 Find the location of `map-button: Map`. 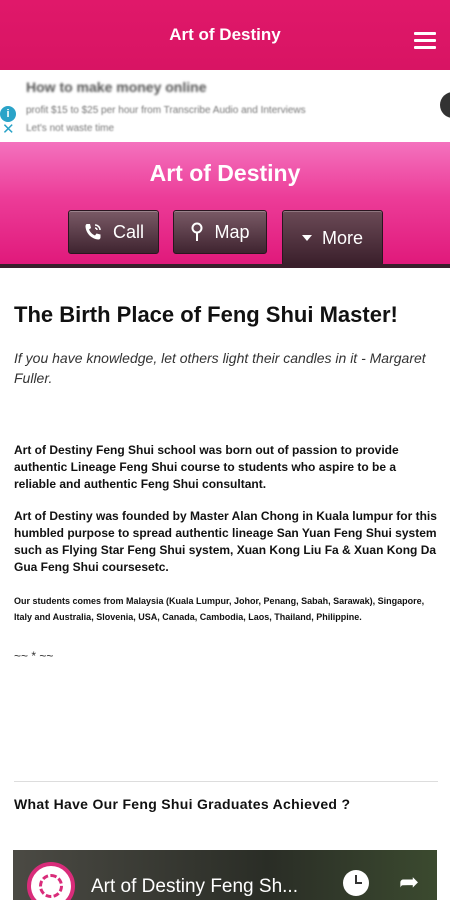

map-button: Map is located at coordinates (220, 232).